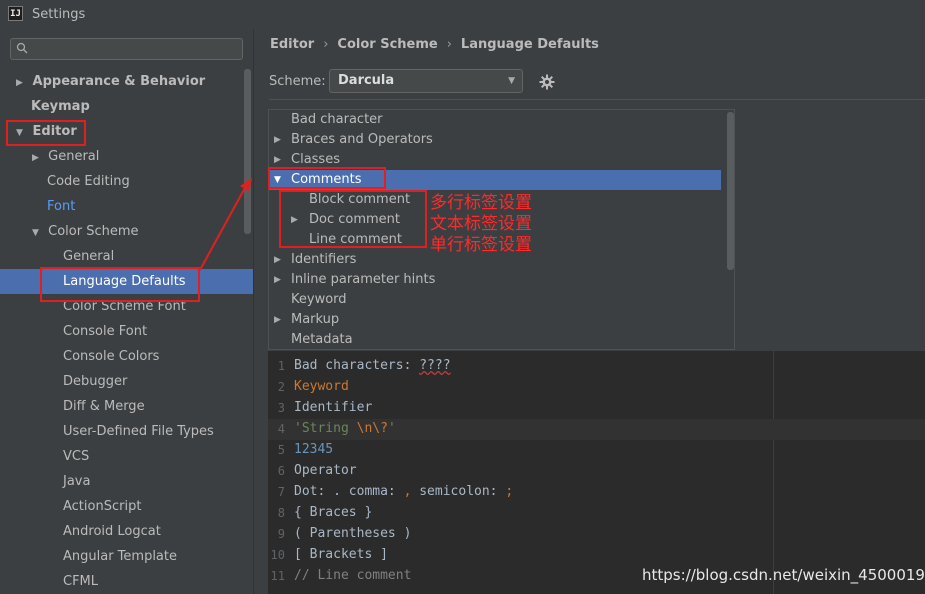 The image size is (925, 594). I want to click on line-number: 11, so click(277, 576).